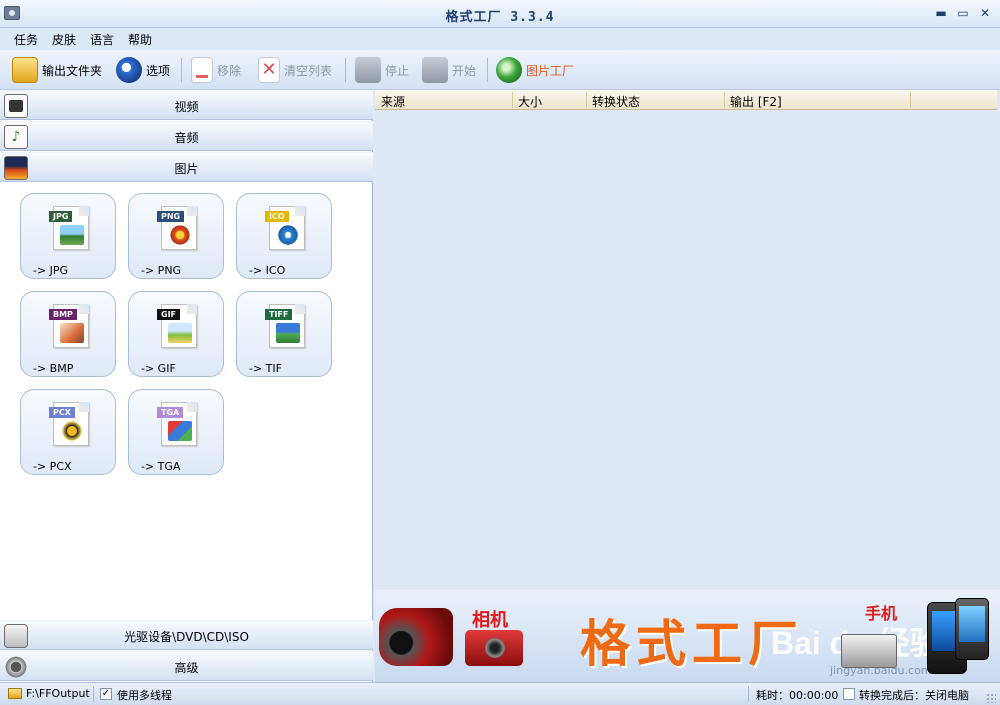 This screenshot has width=1000, height=705. What do you see at coordinates (140, 39) in the screenshot?
I see `menu-help: 帮助` at bounding box center [140, 39].